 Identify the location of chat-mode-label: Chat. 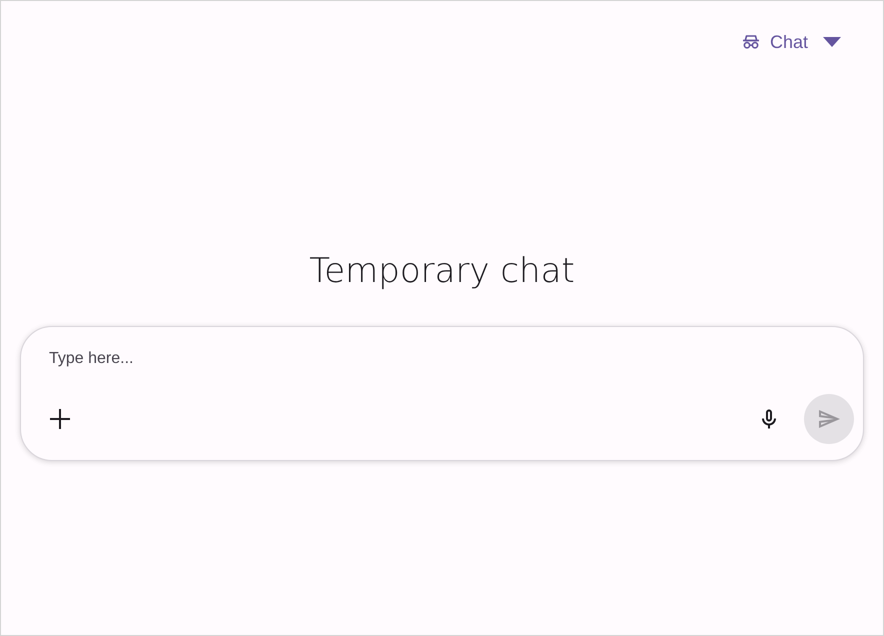
(789, 42).